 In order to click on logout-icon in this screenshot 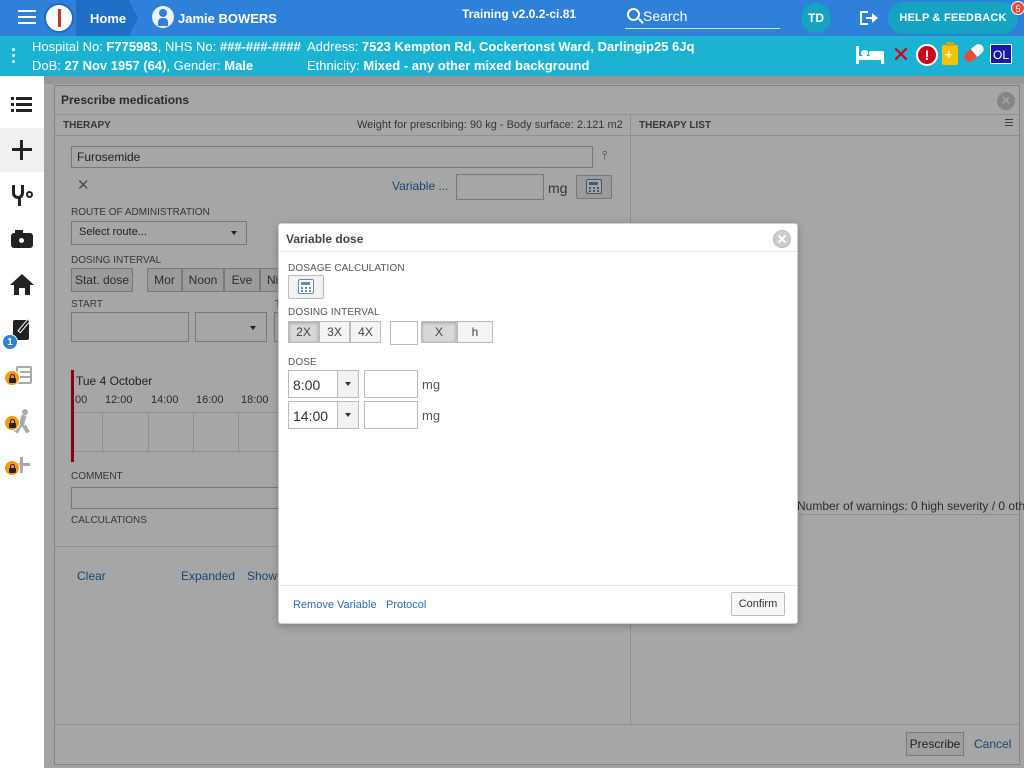, I will do `click(870, 18)`.